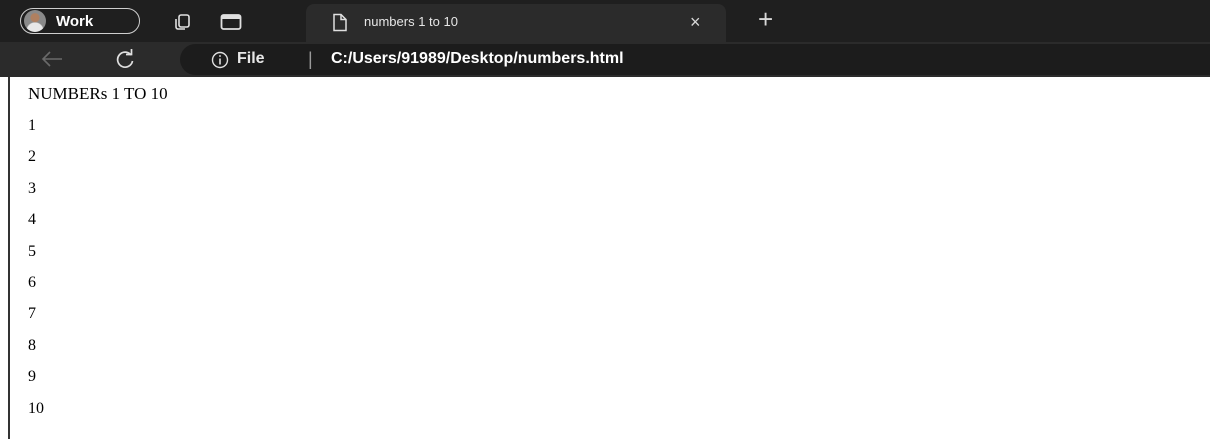 This screenshot has width=1210, height=439. I want to click on tab-title: numbers 1 to 10, so click(411, 21).